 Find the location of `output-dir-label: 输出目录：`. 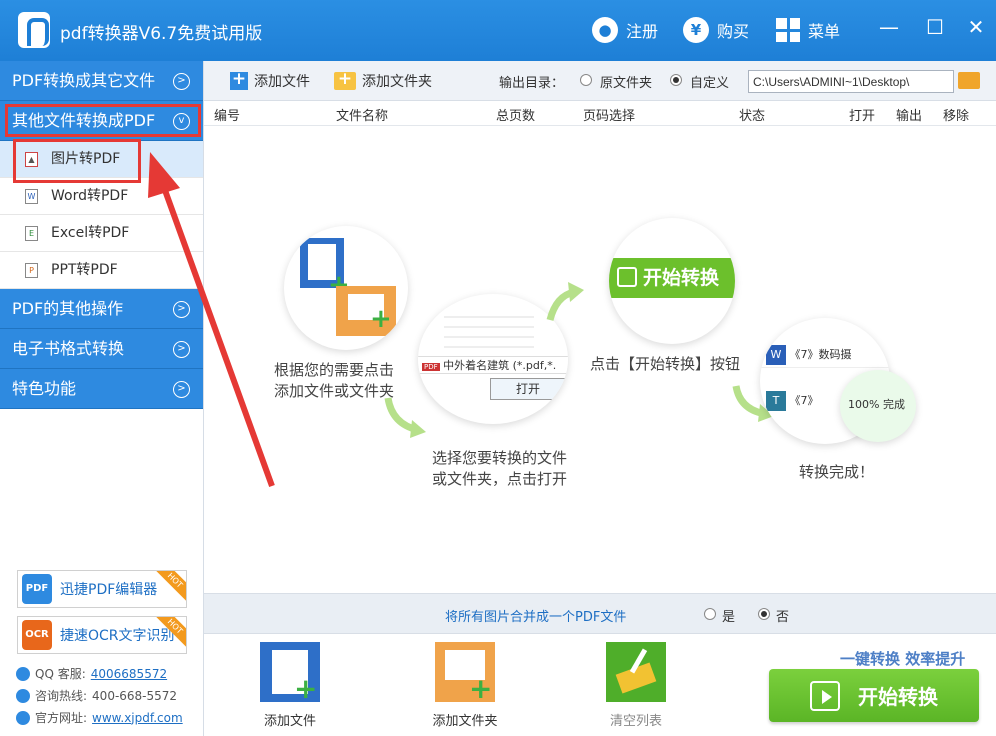

output-dir-label: 输出目录： is located at coordinates (532, 83).